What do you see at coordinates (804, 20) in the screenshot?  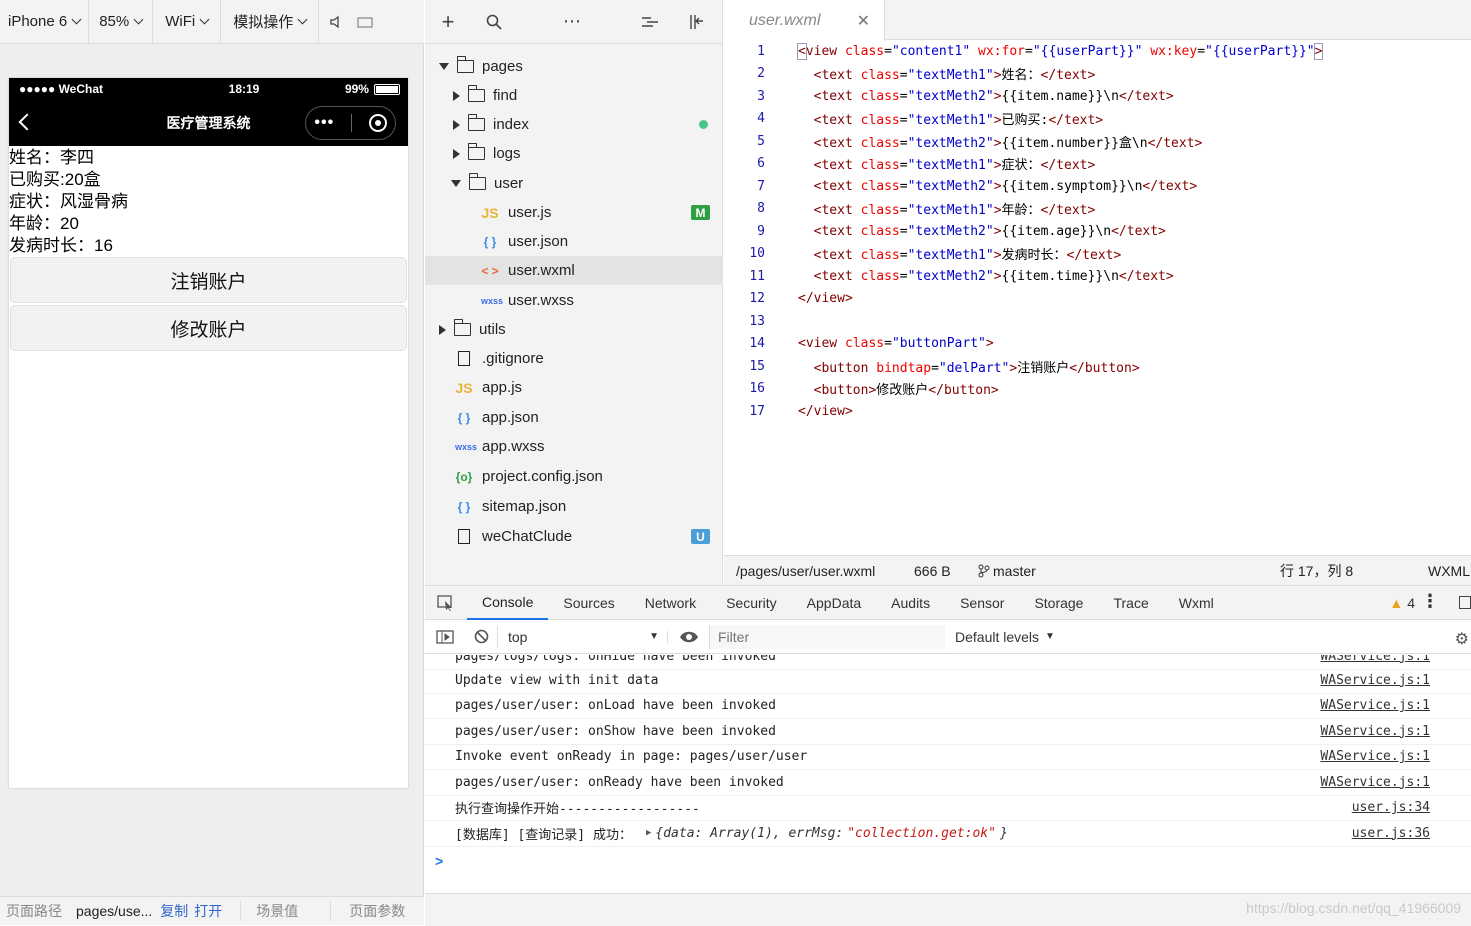 I see `tab-user-wxml: user.wxml ✕` at bounding box center [804, 20].